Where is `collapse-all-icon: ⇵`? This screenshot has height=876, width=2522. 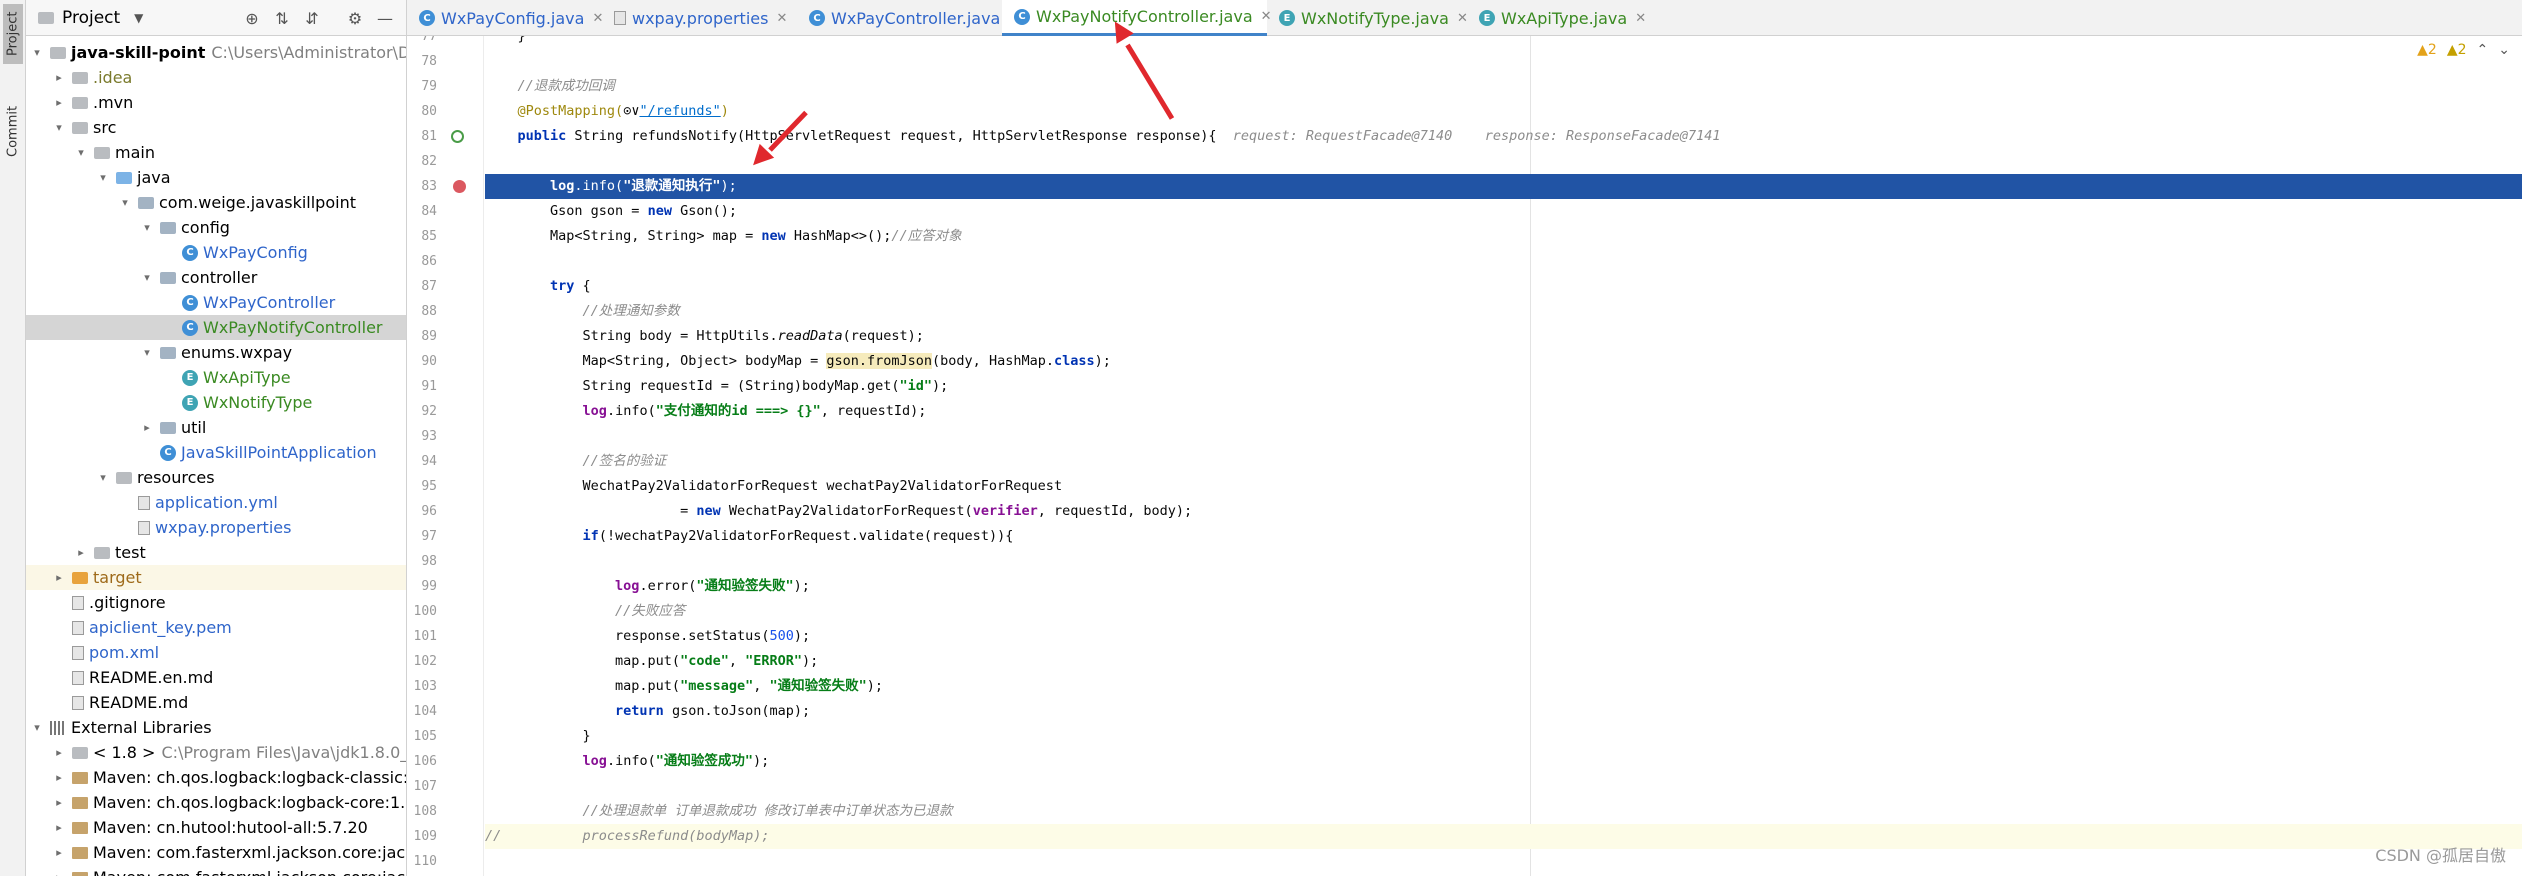 collapse-all-icon: ⇵ is located at coordinates (312, 18).